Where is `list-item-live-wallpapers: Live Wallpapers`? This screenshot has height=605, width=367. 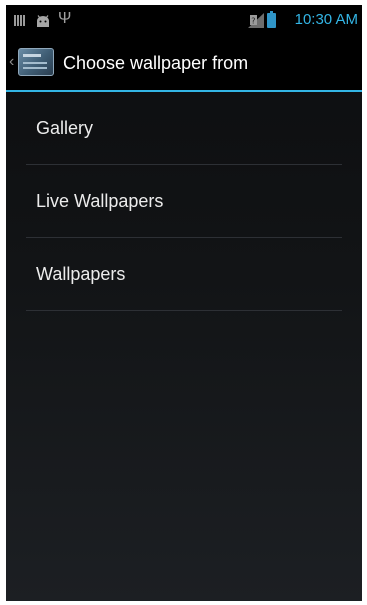
list-item-live-wallpapers: Live Wallpapers is located at coordinates (184, 201).